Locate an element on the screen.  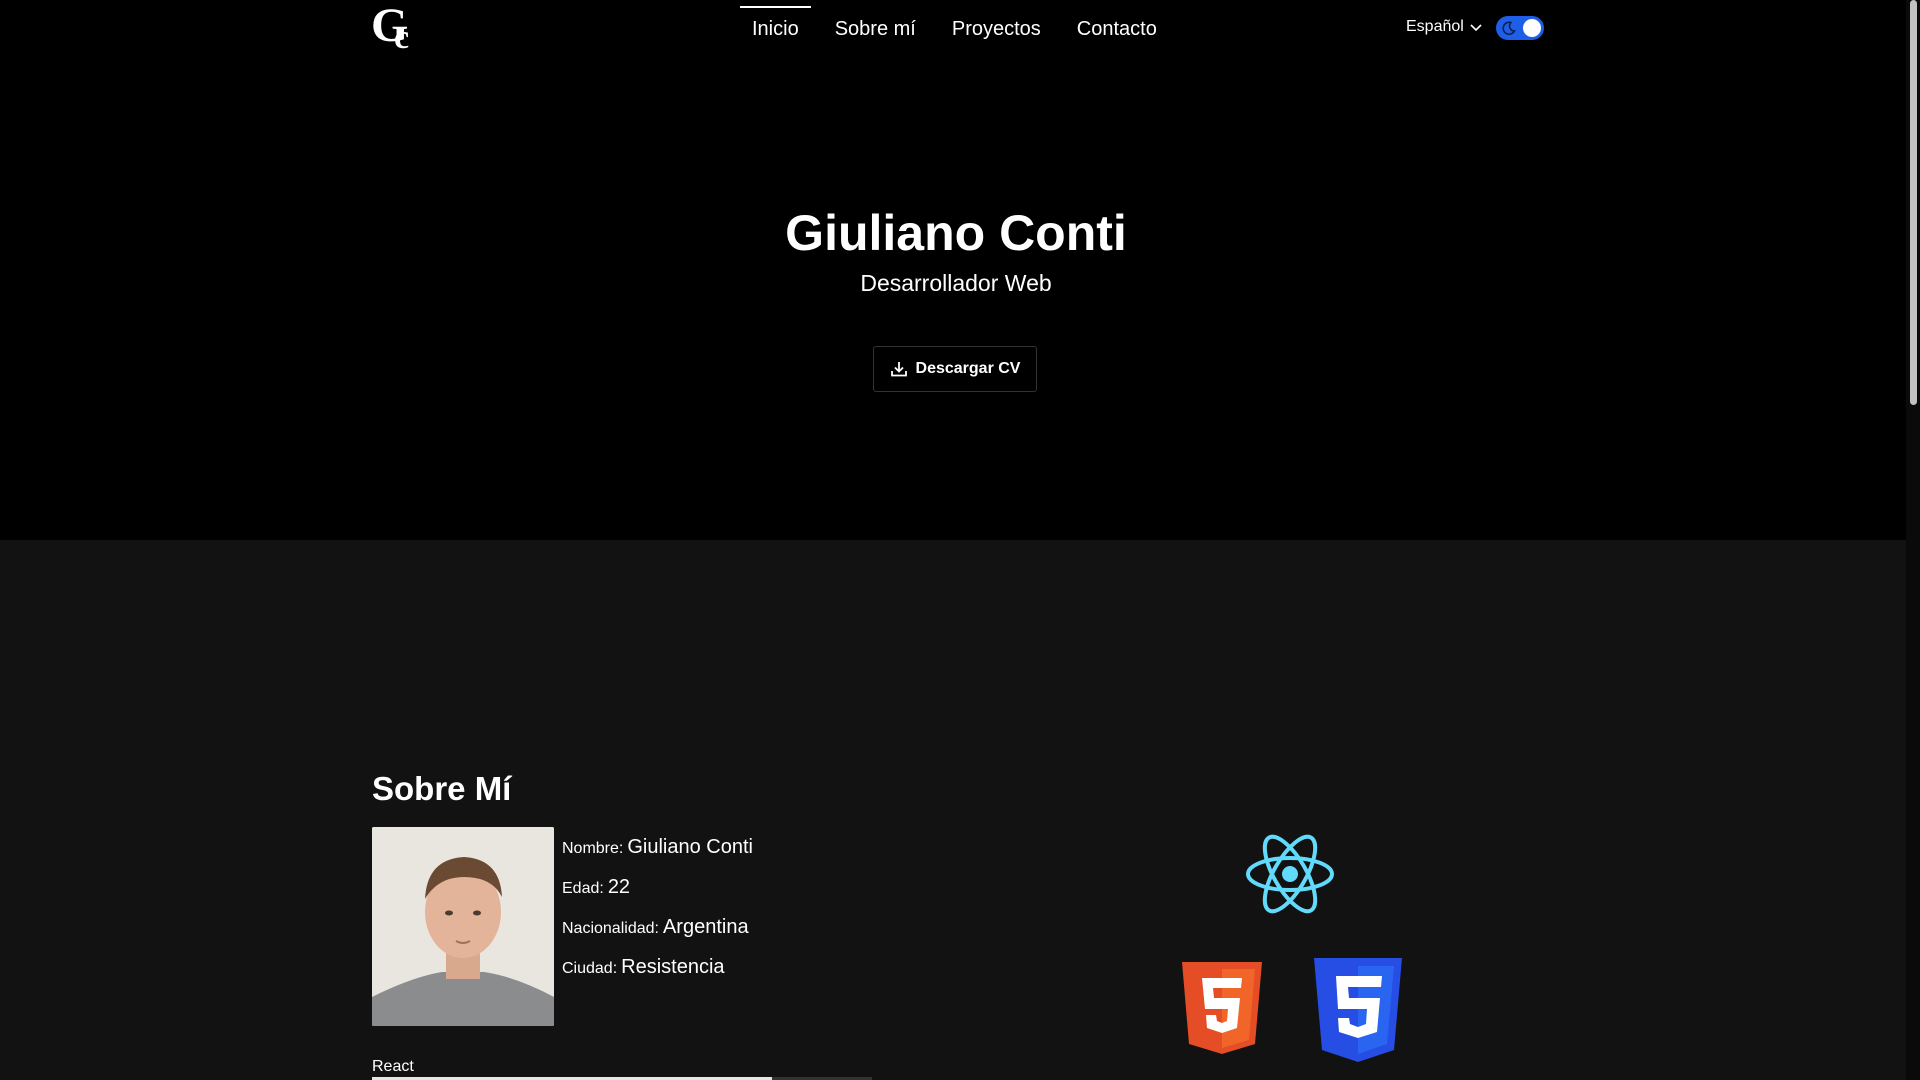
download-cv-button: Descargar CV is located at coordinates (955, 369).